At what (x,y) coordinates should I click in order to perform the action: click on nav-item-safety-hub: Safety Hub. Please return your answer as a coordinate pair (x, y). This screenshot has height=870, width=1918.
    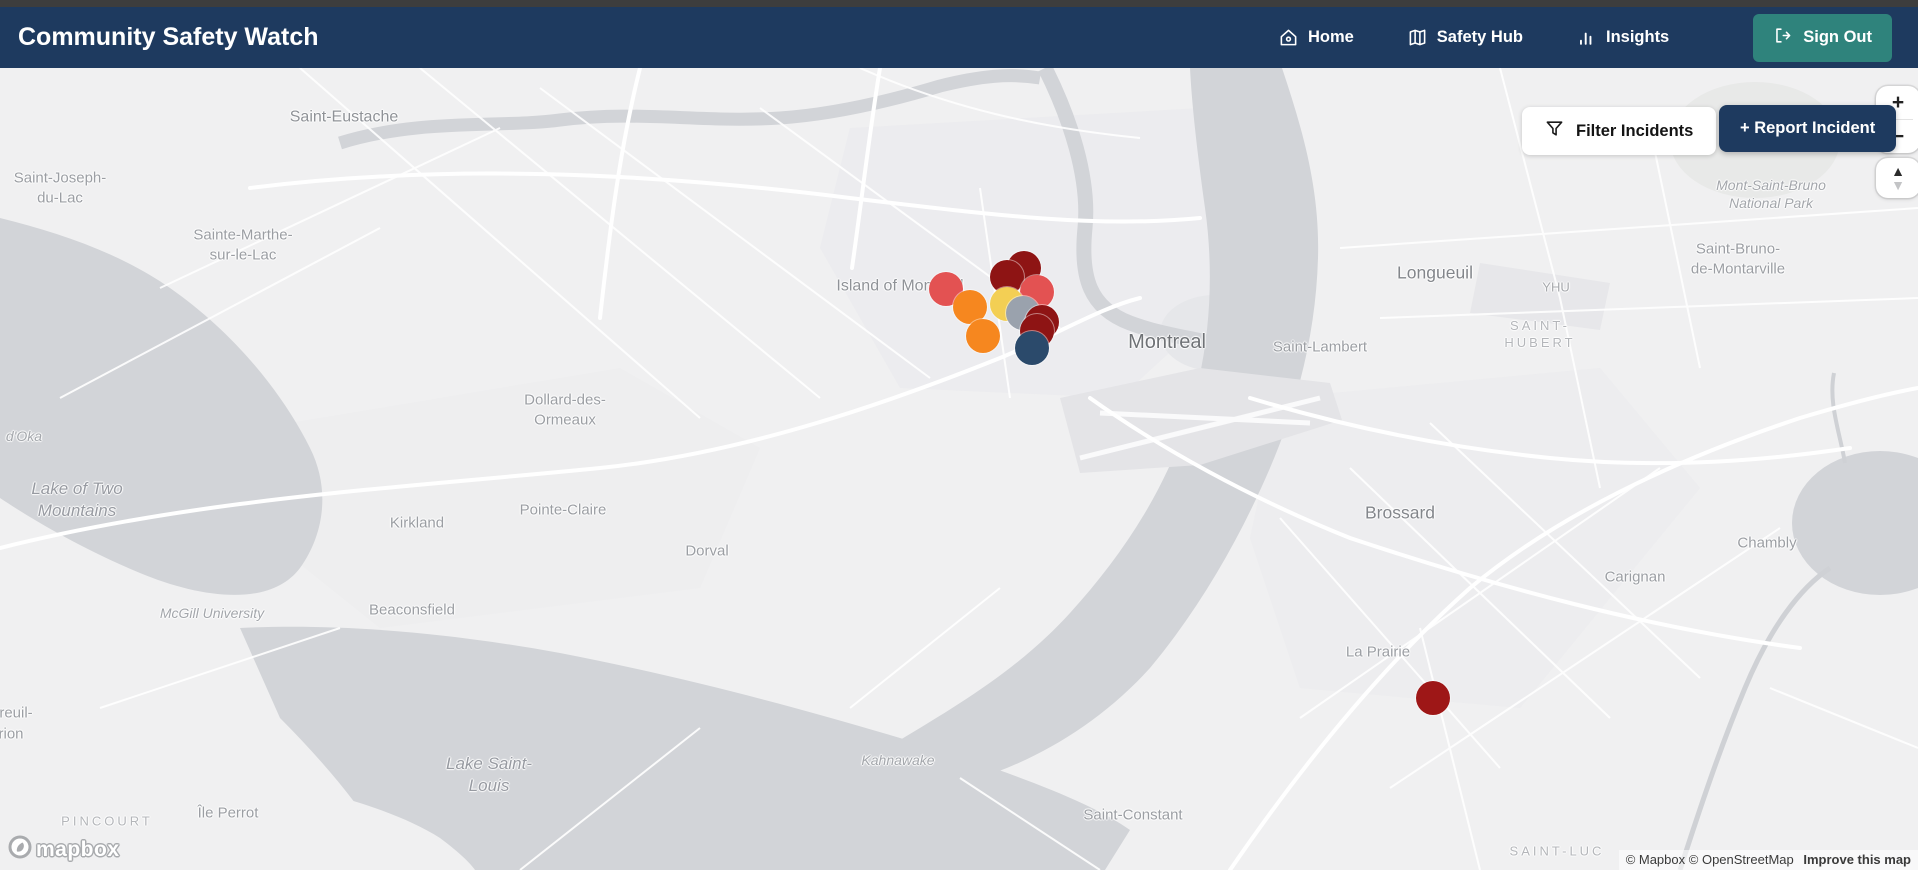
    Looking at the image, I should click on (1465, 37).